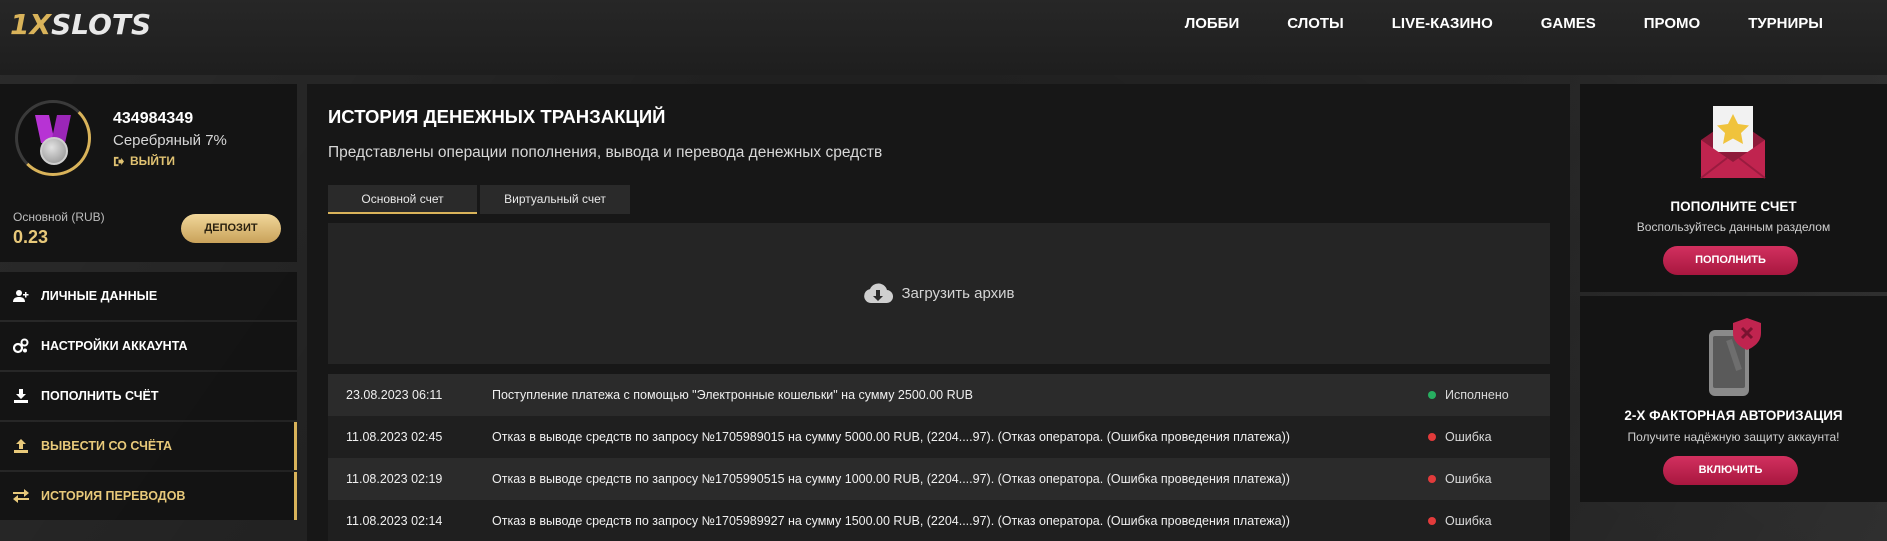  I want to click on menu-item-deposit: ПОПОЛНИТЬ СЧЁТ, so click(148, 396).